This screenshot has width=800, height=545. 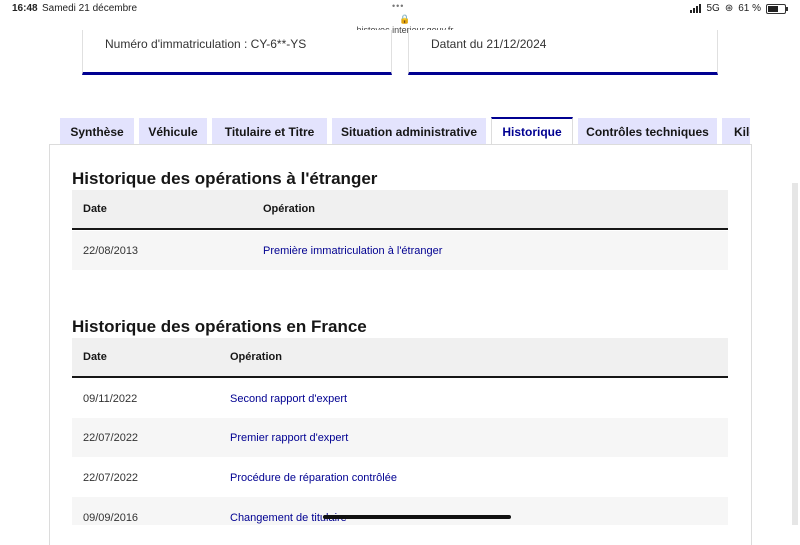 What do you see at coordinates (353, 250) in the screenshot?
I see `row-operation: Première immatriculation à l'étranger` at bounding box center [353, 250].